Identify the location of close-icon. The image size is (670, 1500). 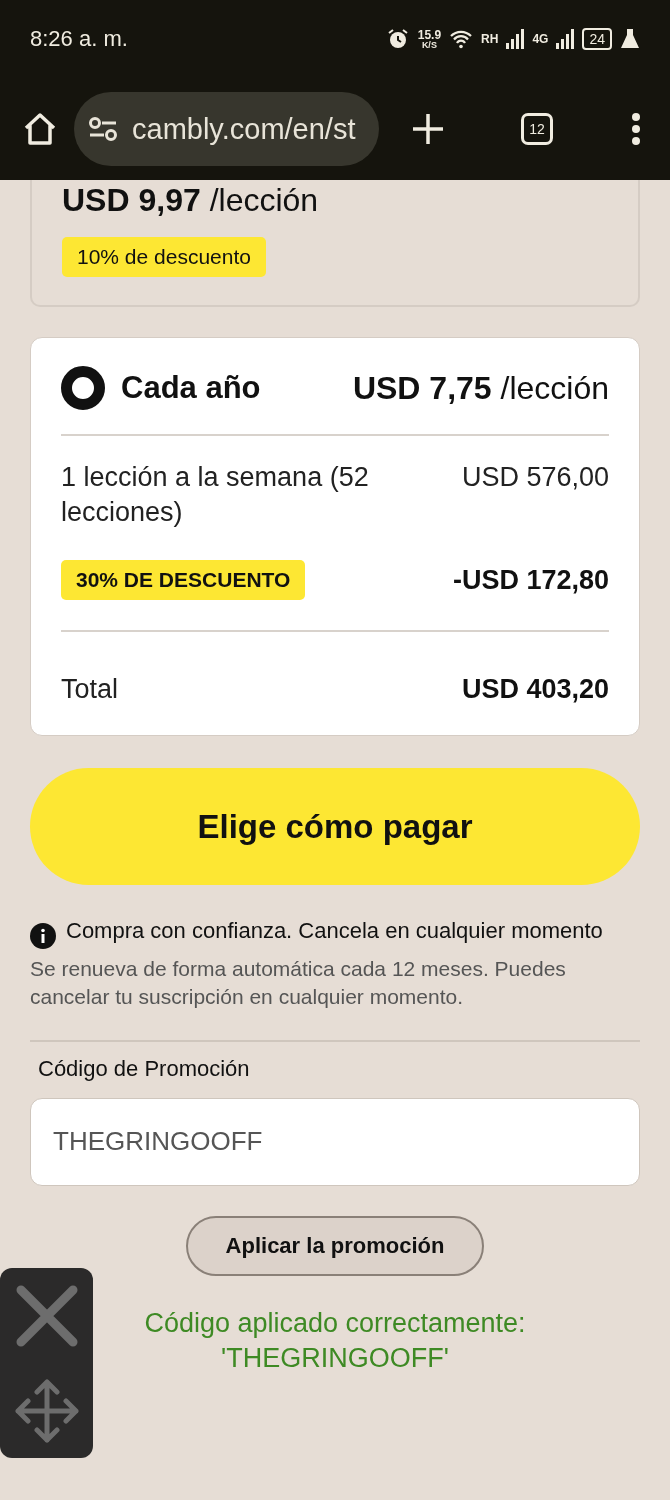
(46, 1315).